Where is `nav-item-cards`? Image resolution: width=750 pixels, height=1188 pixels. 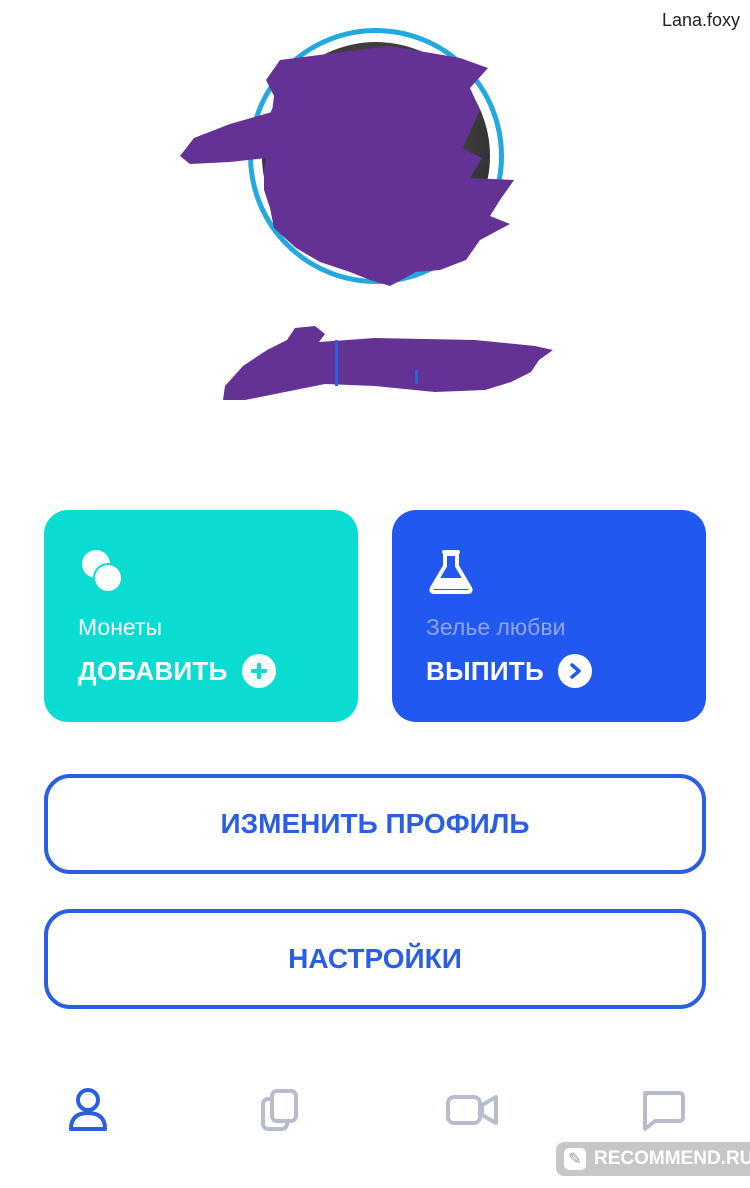
nav-item-cards is located at coordinates (280, 1110).